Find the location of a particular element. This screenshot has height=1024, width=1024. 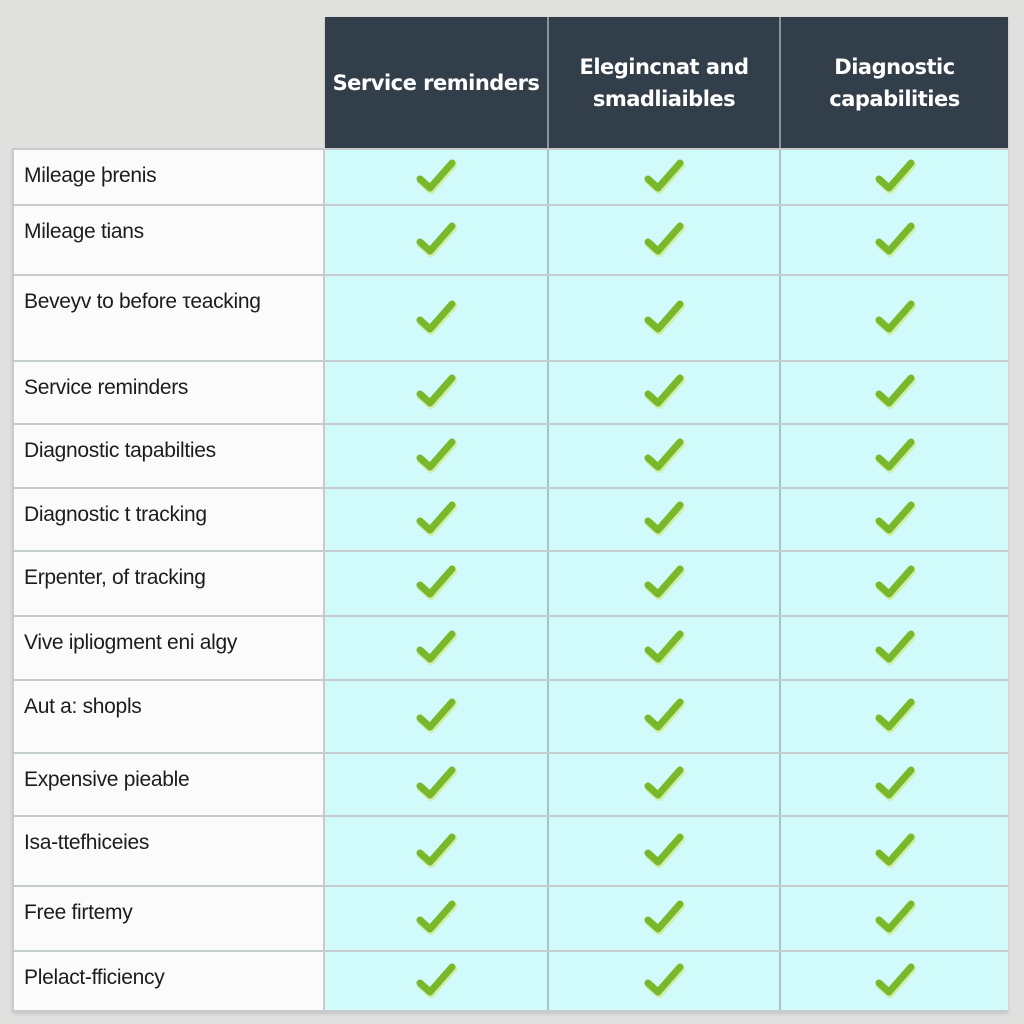

table-row: Mileage tians is located at coordinates (511, 241).